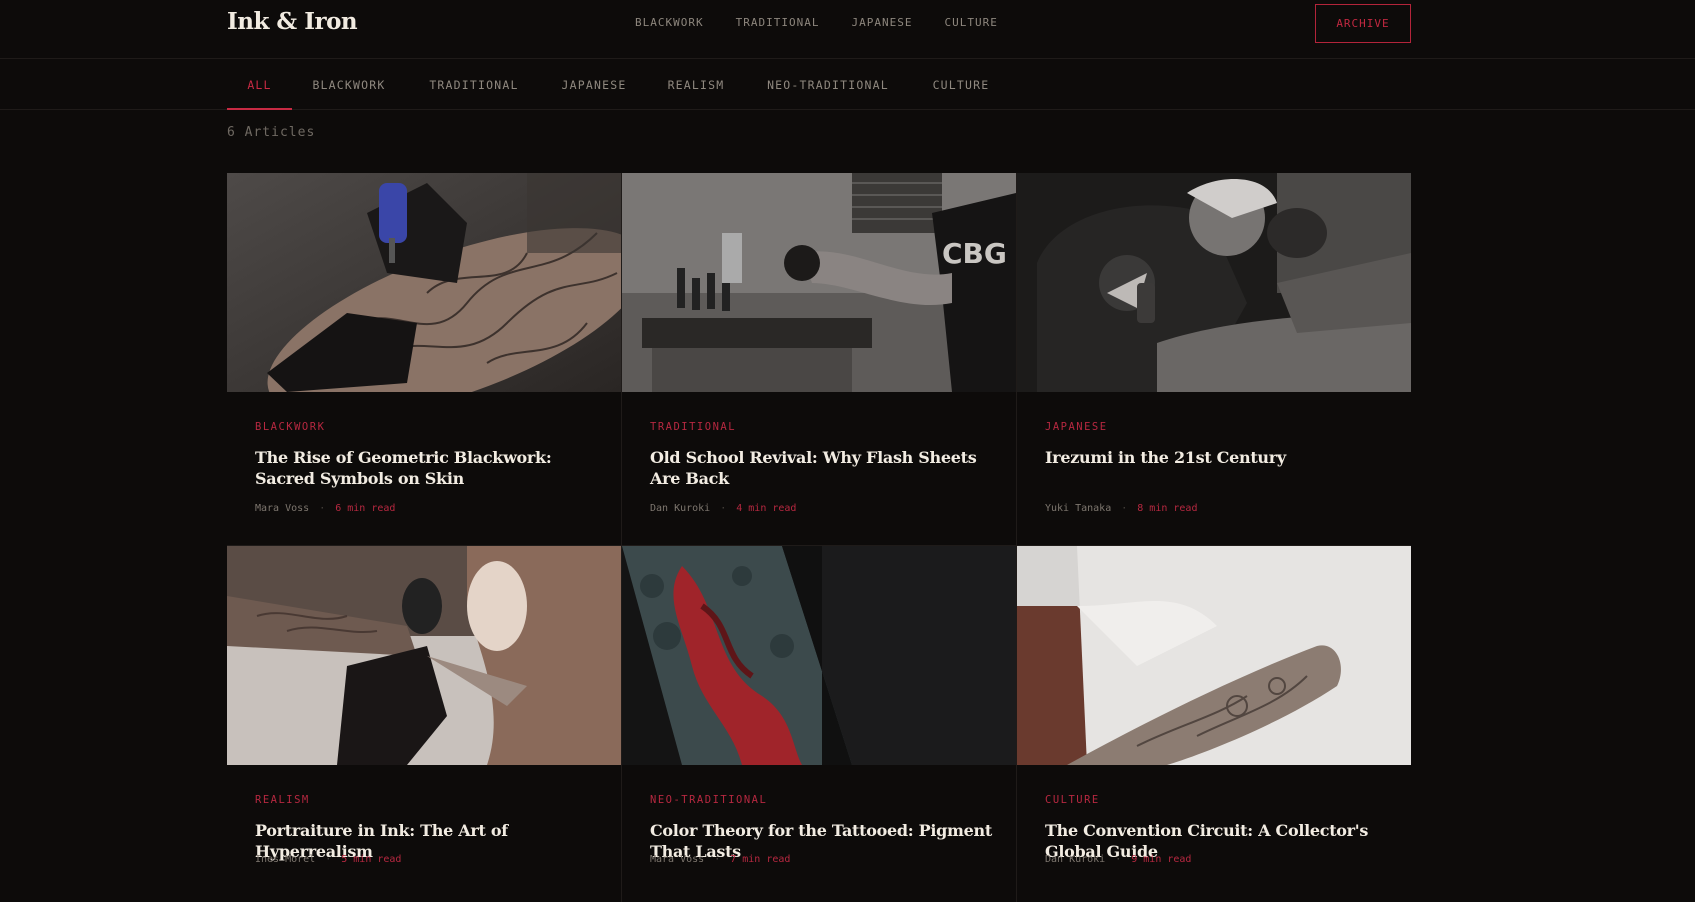  What do you see at coordinates (474, 85) in the screenshot?
I see `tab-traditional: TRADITIONAL` at bounding box center [474, 85].